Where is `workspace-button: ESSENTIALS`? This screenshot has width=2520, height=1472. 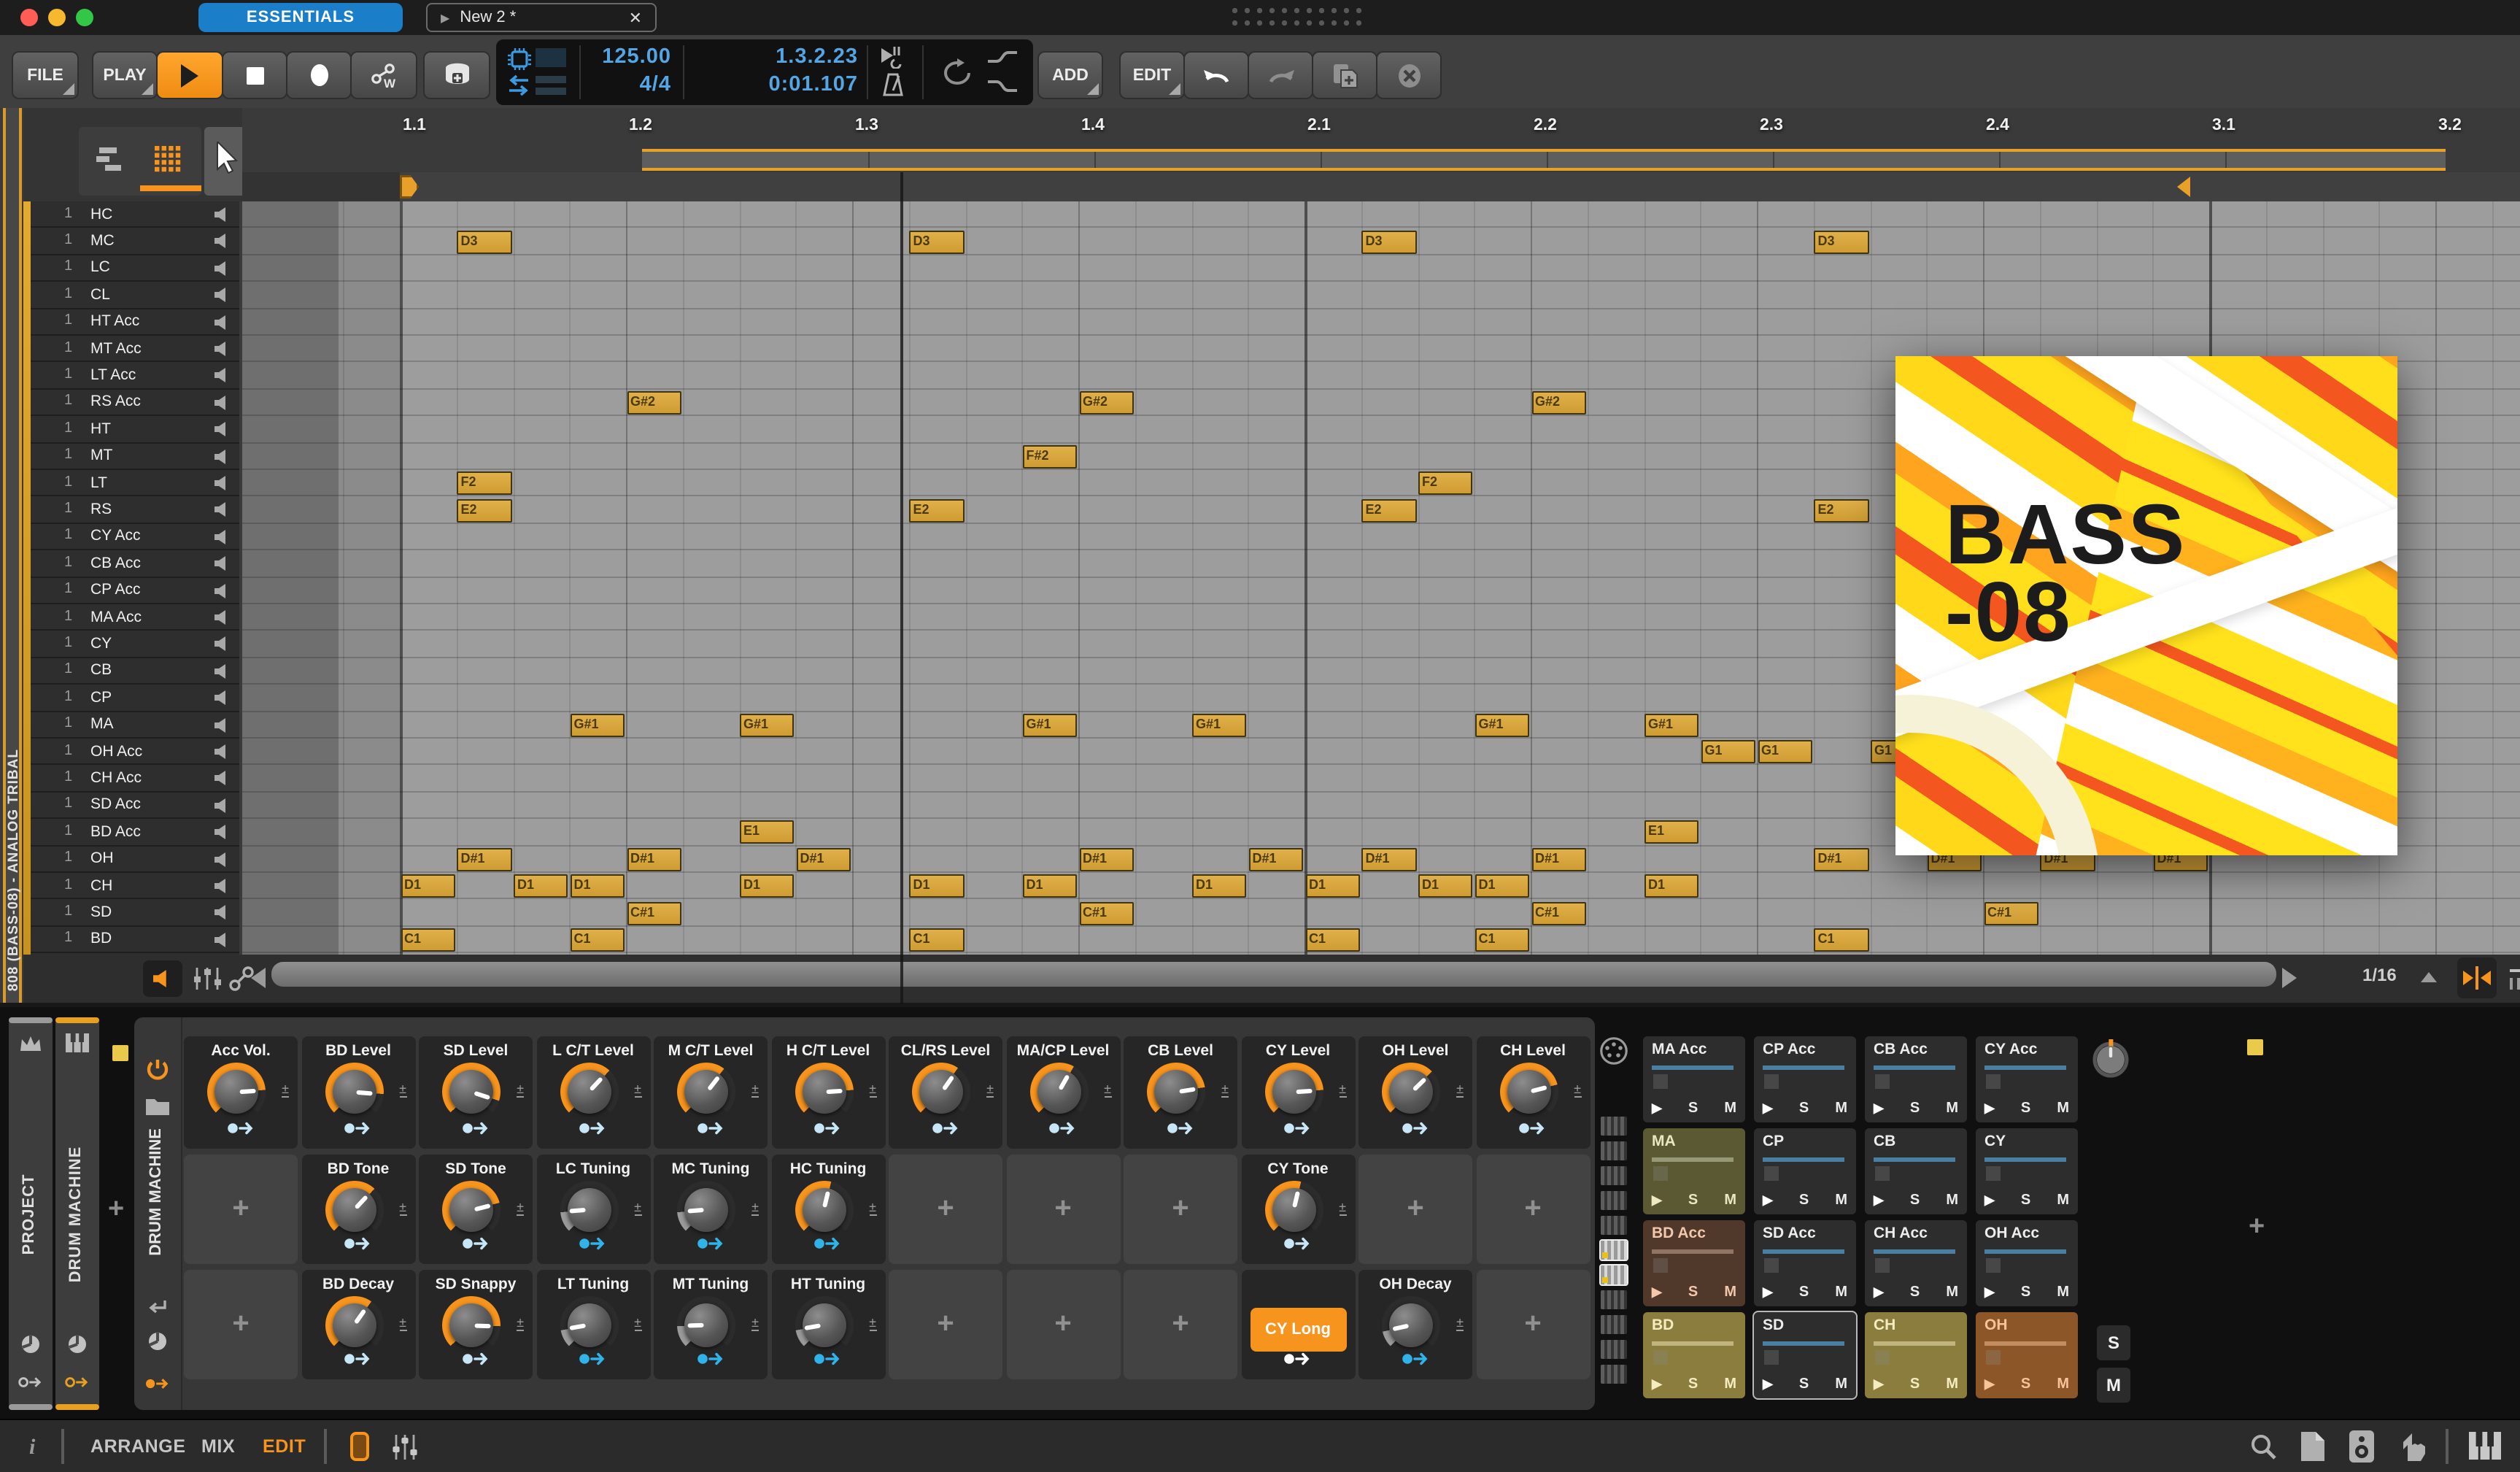 workspace-button: ESSENTIALS is located at coordinates (300, 17).